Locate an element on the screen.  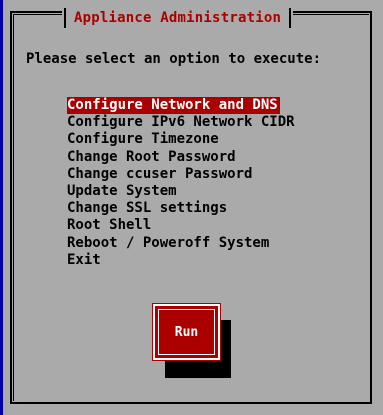
screen-background-strip is located at coordinates (1, 207).